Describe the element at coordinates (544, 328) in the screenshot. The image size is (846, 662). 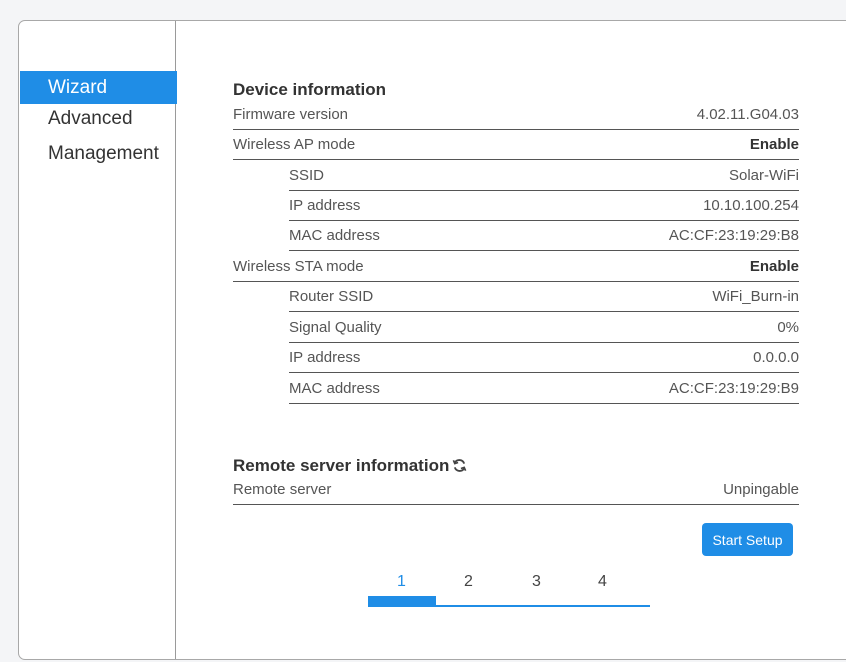
I see `signal-quality-row: Signal Quality 0%` at that location.